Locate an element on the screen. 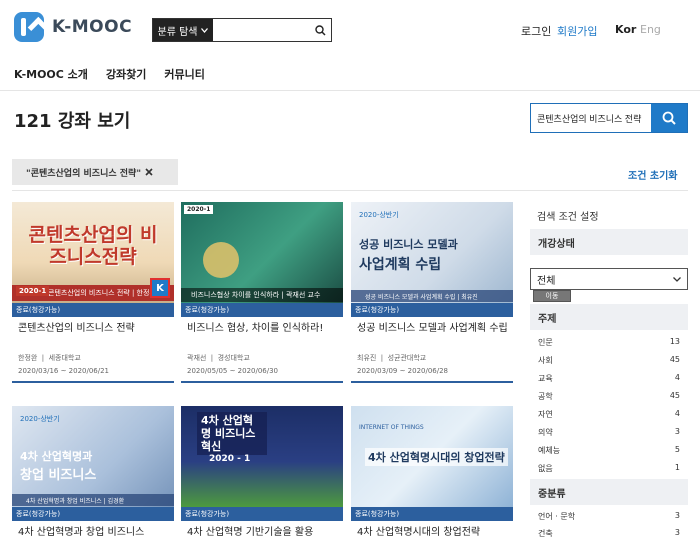 The width and height of the screenshot is (700, 540). course-thumbnail: INTERNET OF THINGS 4차 산업혁명시대의 창업전략 is located at coordinates (432, 456).